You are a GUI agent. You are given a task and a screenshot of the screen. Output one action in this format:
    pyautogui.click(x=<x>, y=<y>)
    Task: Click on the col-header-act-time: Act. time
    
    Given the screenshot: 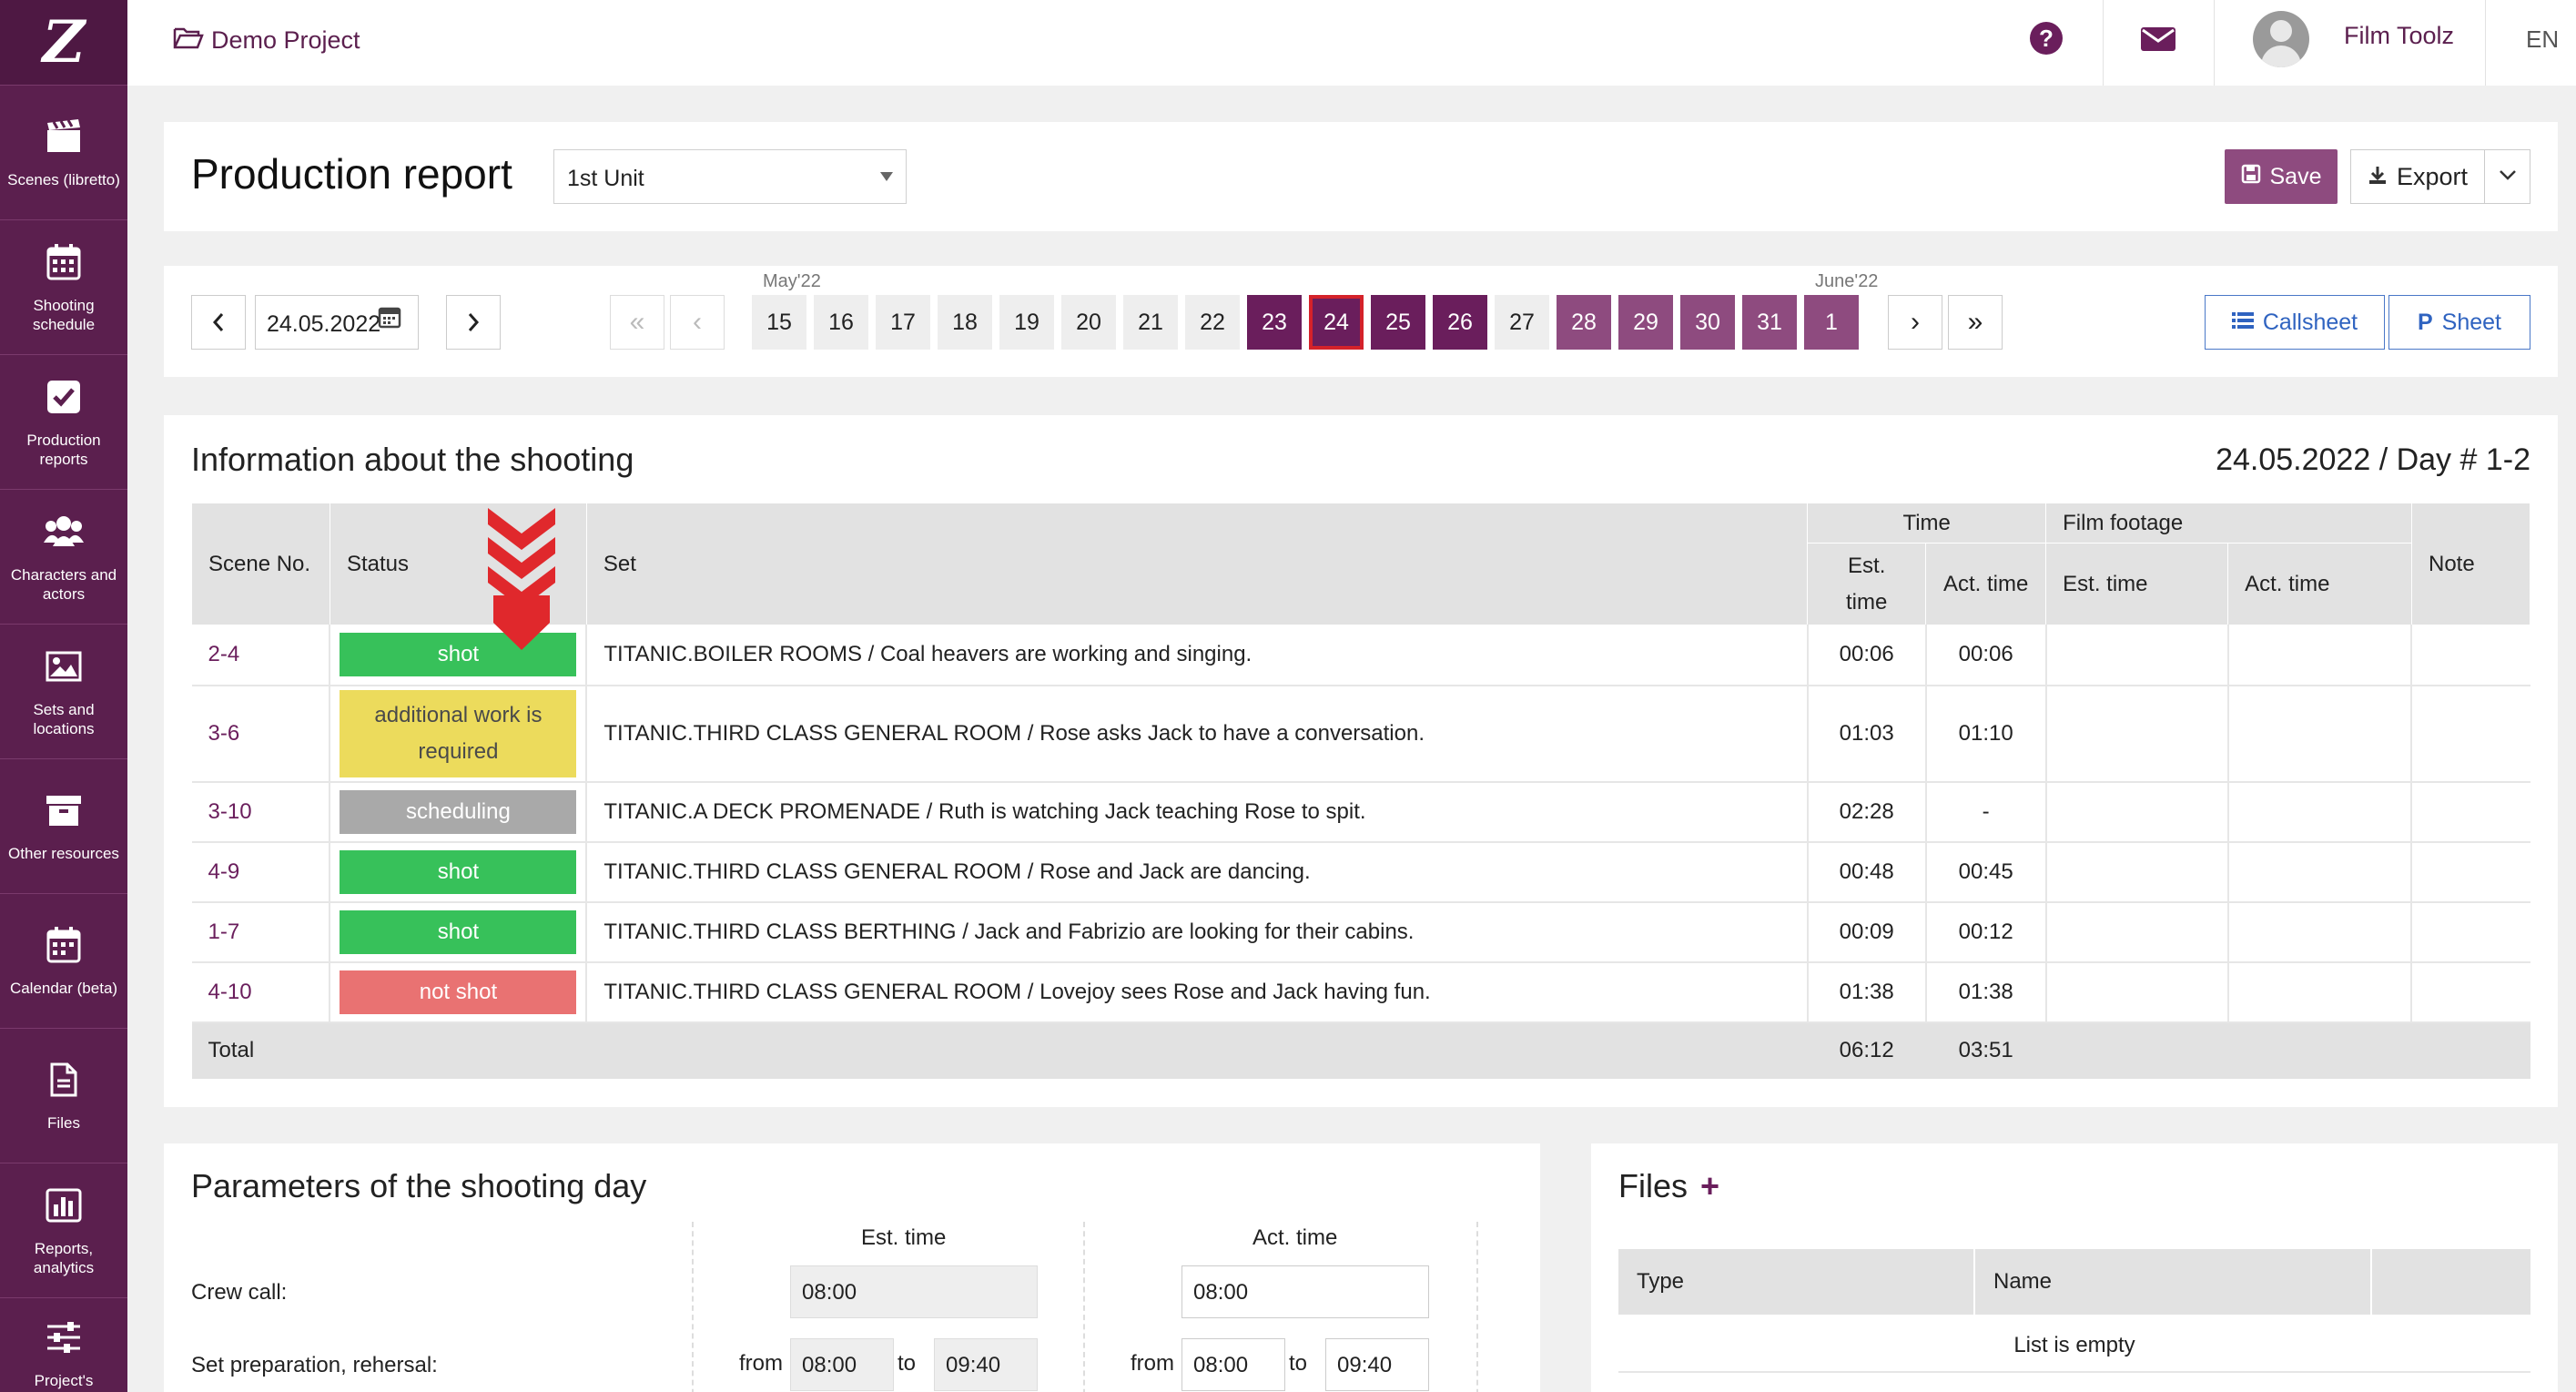 What is the action you would take?
    pyautogui.click(x=1986, y=584)
    